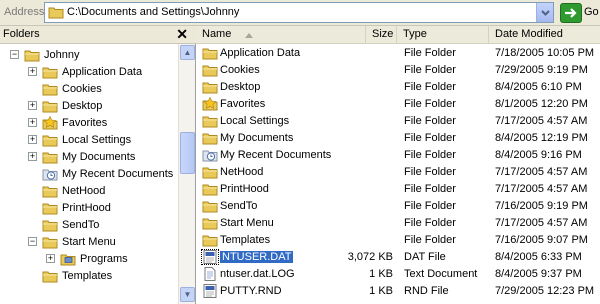 This screenshot has width=600, height=304. I want to click on column-header-type: Type, so click(443, 35).